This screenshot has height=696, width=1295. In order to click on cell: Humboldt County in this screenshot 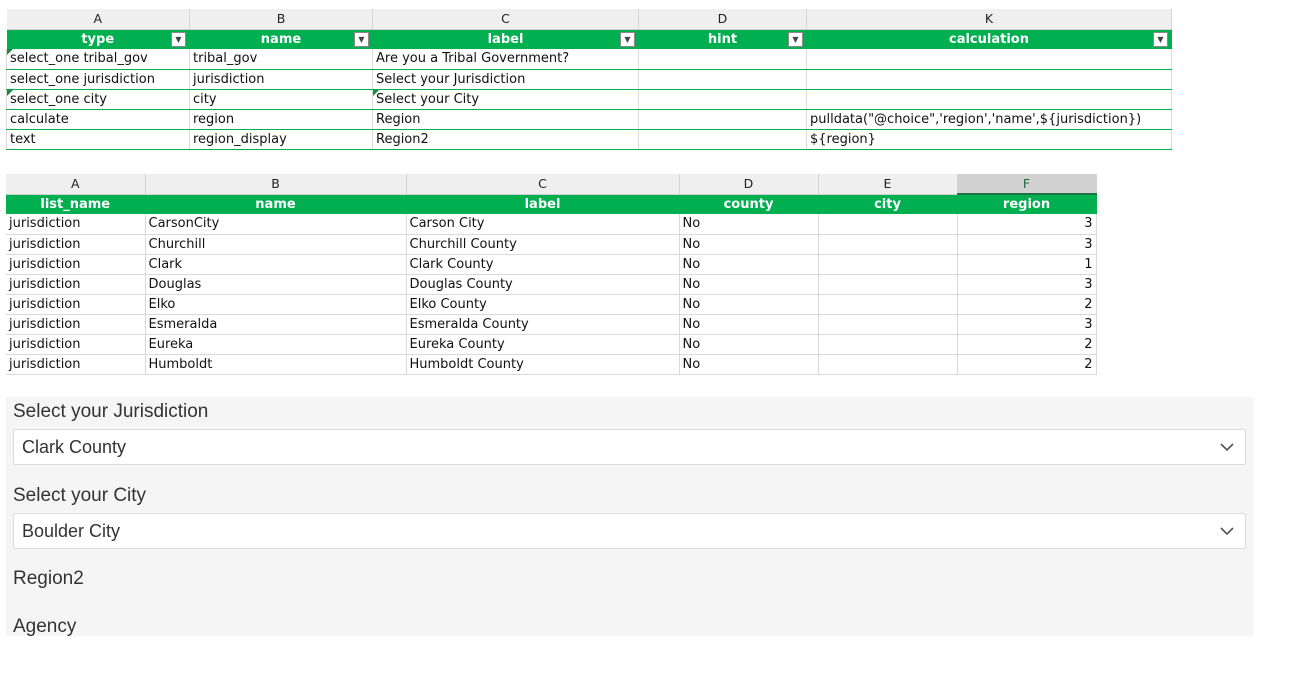, I will do `click(543, 364)`.